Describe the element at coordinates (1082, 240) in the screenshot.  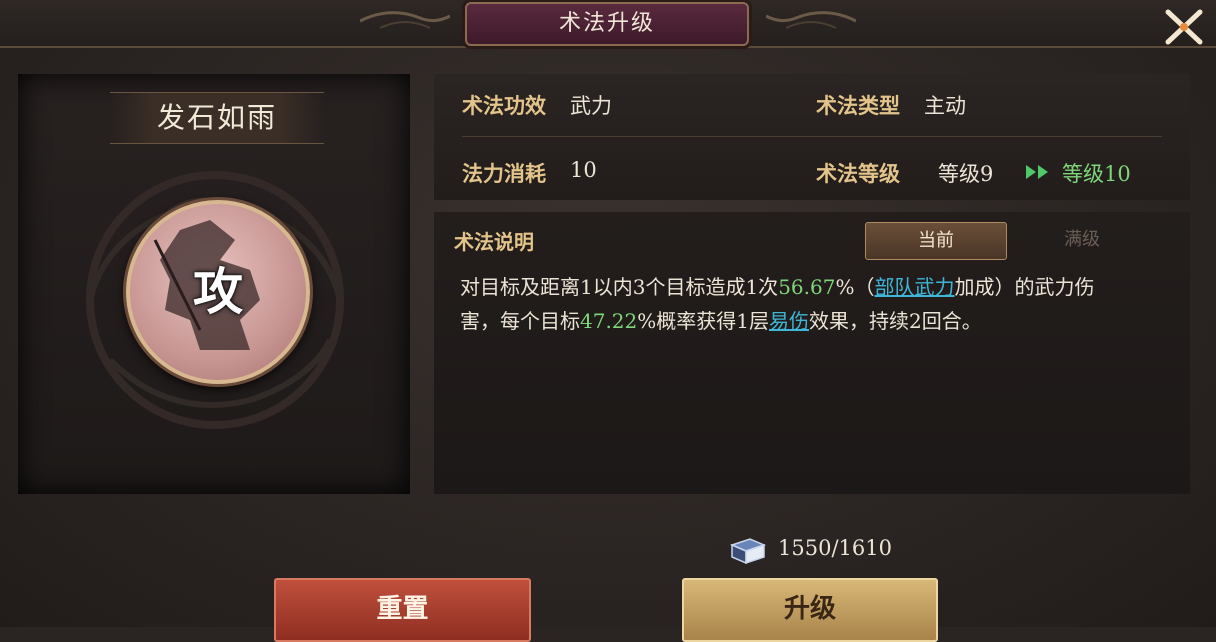
I see `tab-max-level: 满级` at that location.